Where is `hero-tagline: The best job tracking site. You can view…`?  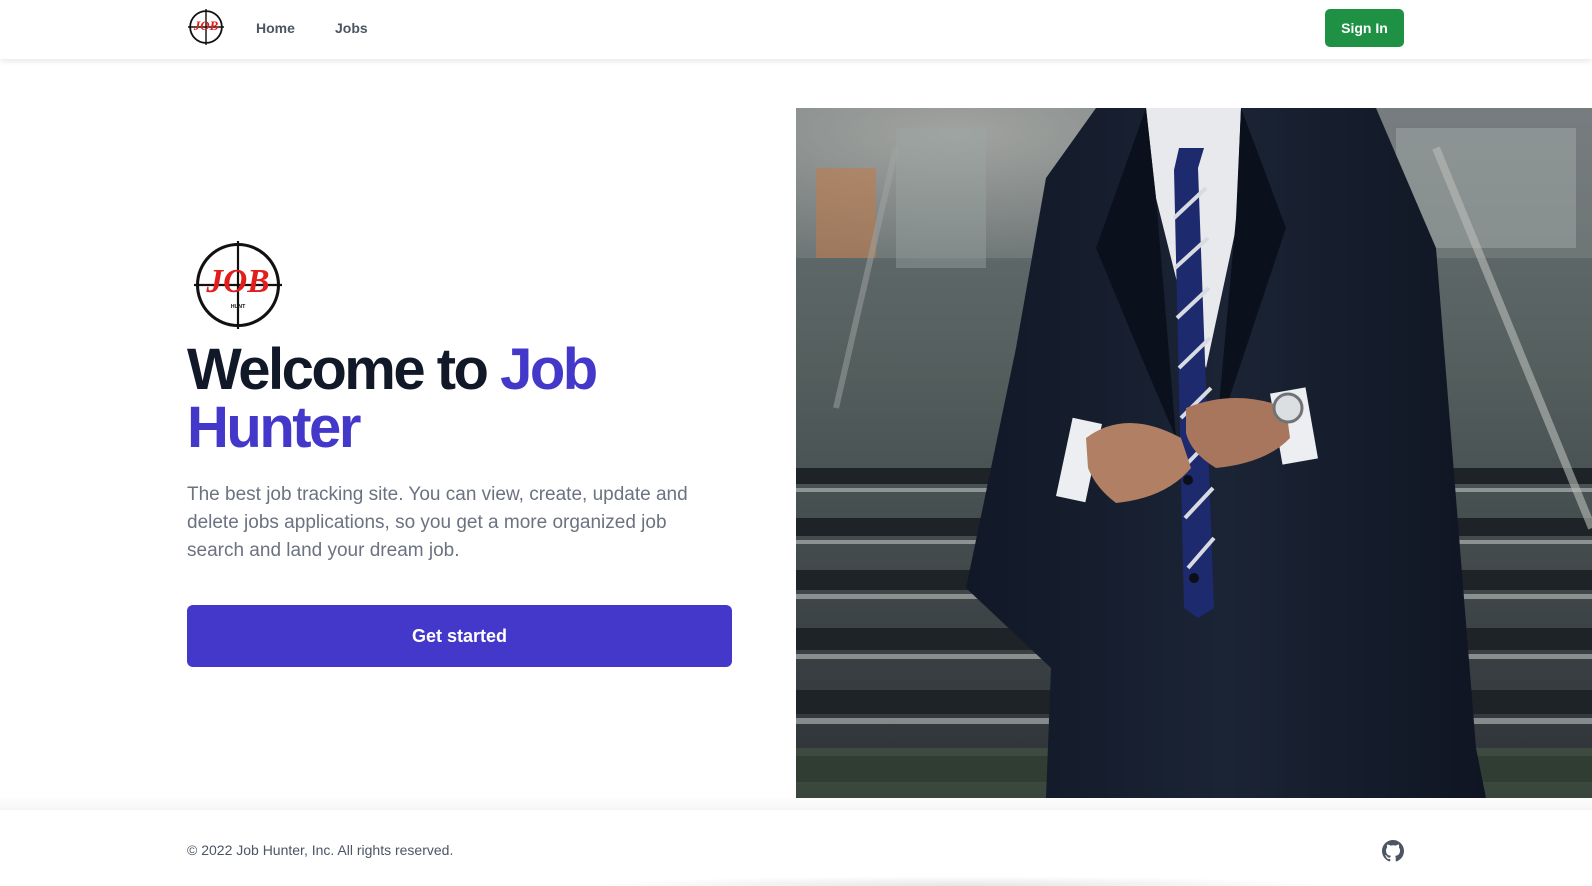
hero-tagline: The best job tracking site. You can view… is located at coordinates (437, 522).